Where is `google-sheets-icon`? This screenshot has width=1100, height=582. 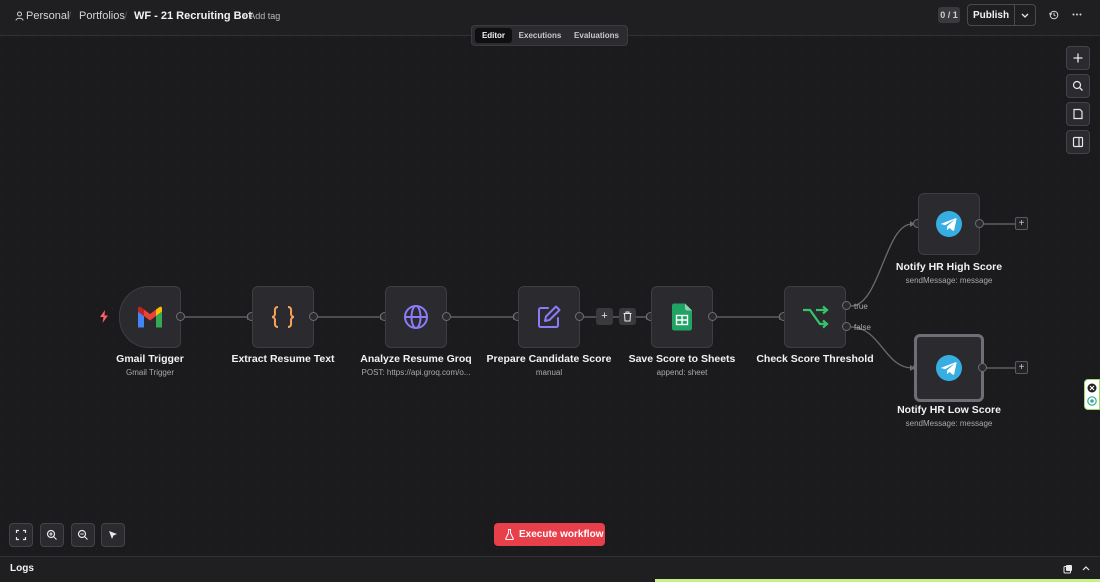
google-sheets-icon is located at coordinates (682, 317).